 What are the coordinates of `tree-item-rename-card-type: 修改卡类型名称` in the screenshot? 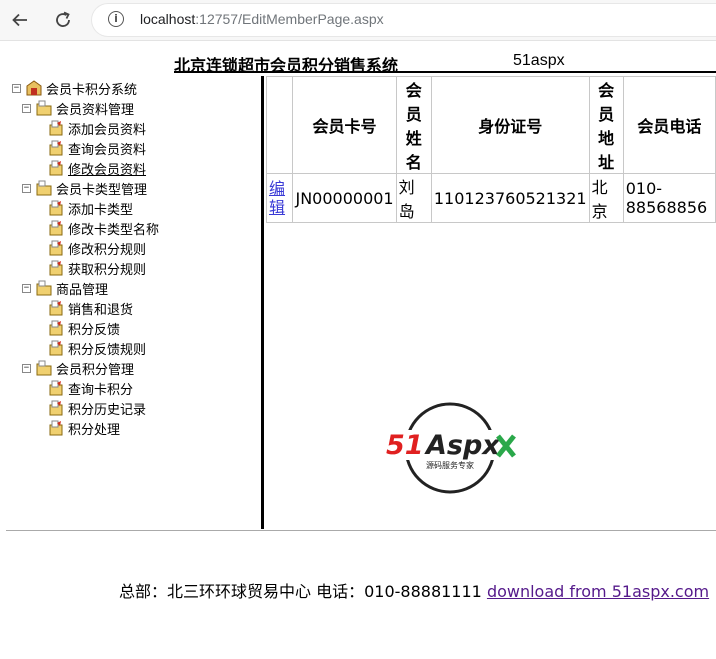 It's located at (103, 228).